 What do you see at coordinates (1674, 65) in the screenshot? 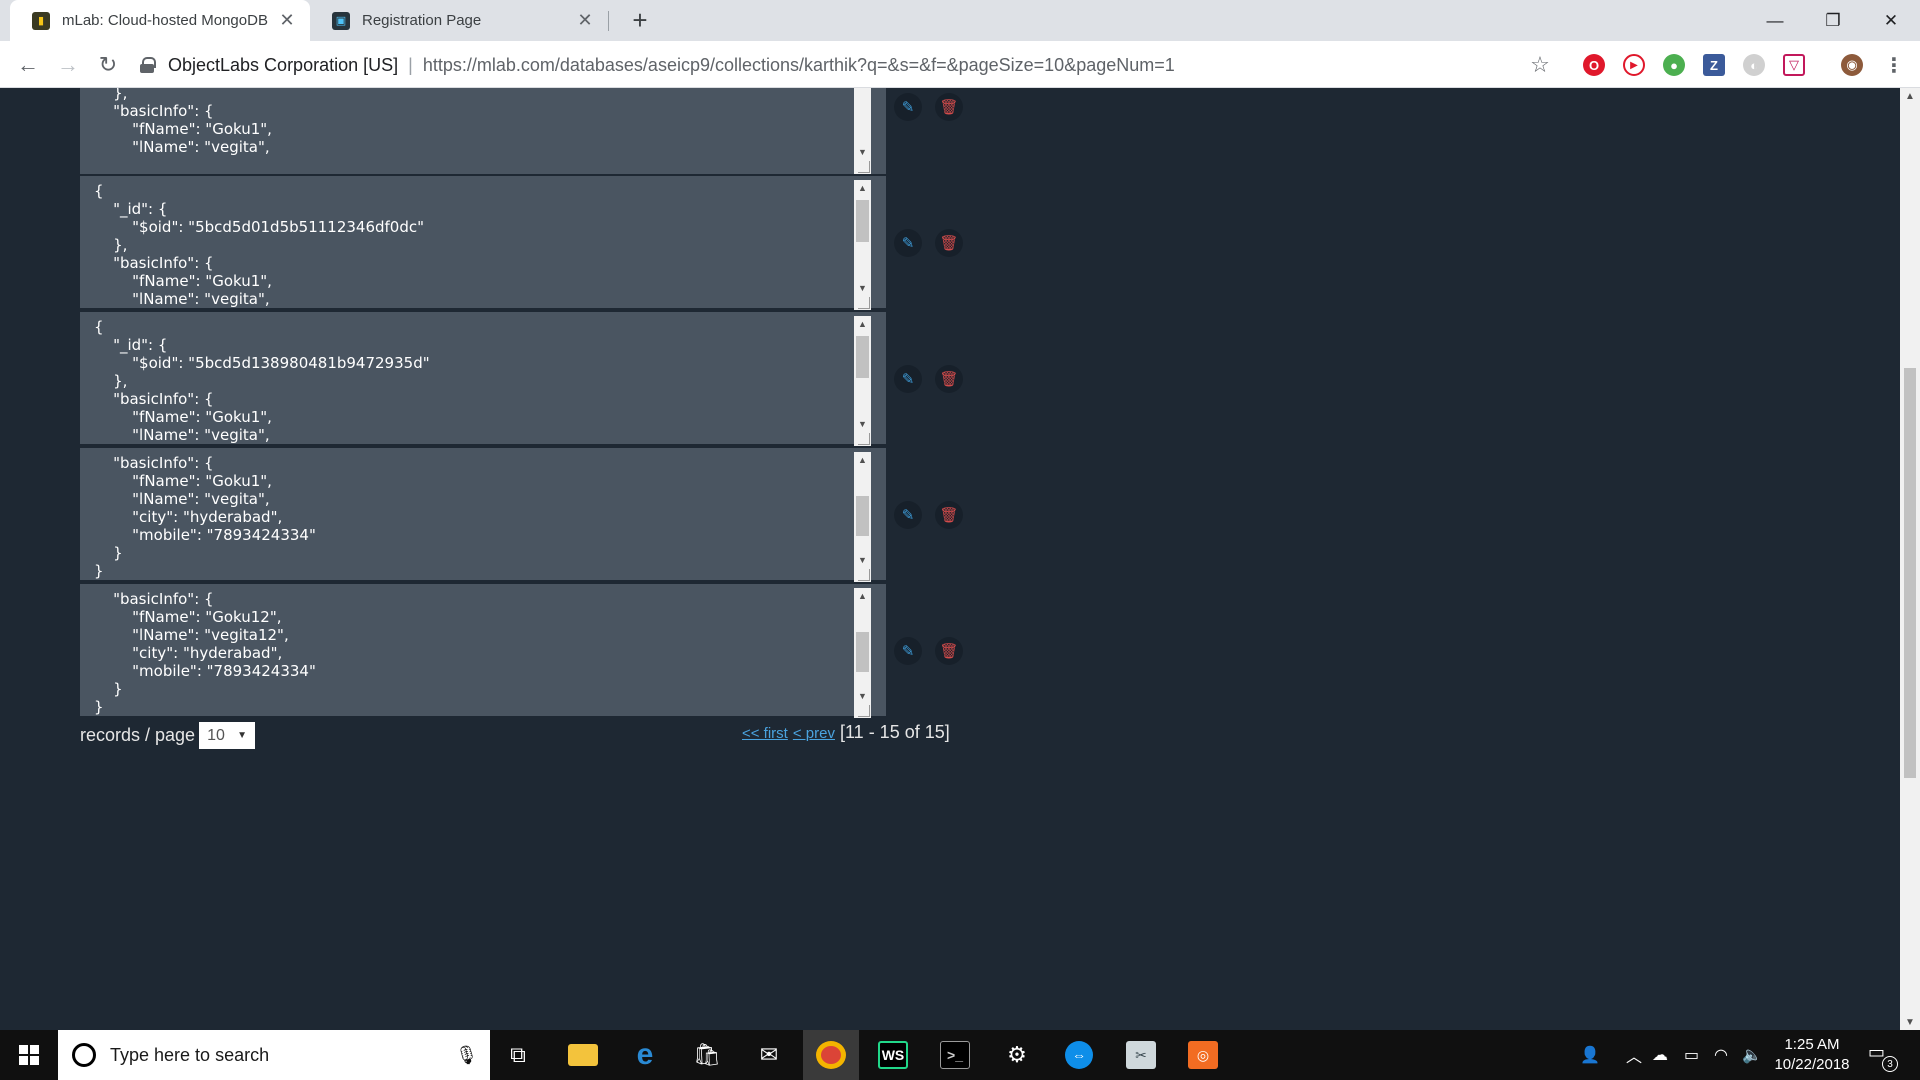
I see `extension-icon: ●` at bounding box center [1674, 65].